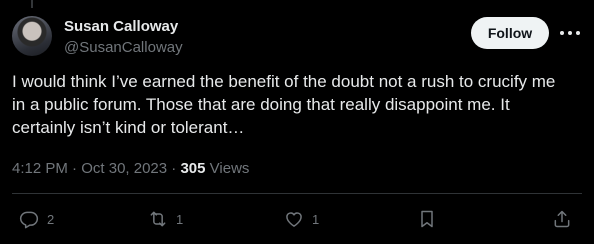 This screenshot has height=244, width=594. What do you see at coordinates (229, 168) in the screenshot?
I see `views-label: Views` at bounding box center [229, 168].